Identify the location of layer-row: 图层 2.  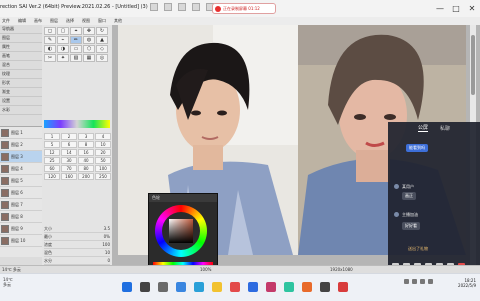
(21, 145).